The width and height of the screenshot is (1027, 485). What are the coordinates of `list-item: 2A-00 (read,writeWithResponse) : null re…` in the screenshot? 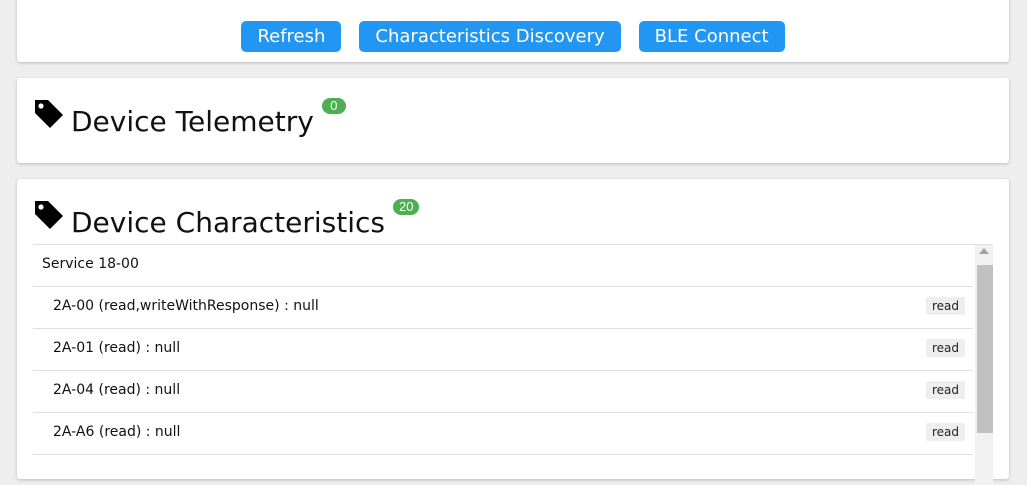 It's located at (503, 308).